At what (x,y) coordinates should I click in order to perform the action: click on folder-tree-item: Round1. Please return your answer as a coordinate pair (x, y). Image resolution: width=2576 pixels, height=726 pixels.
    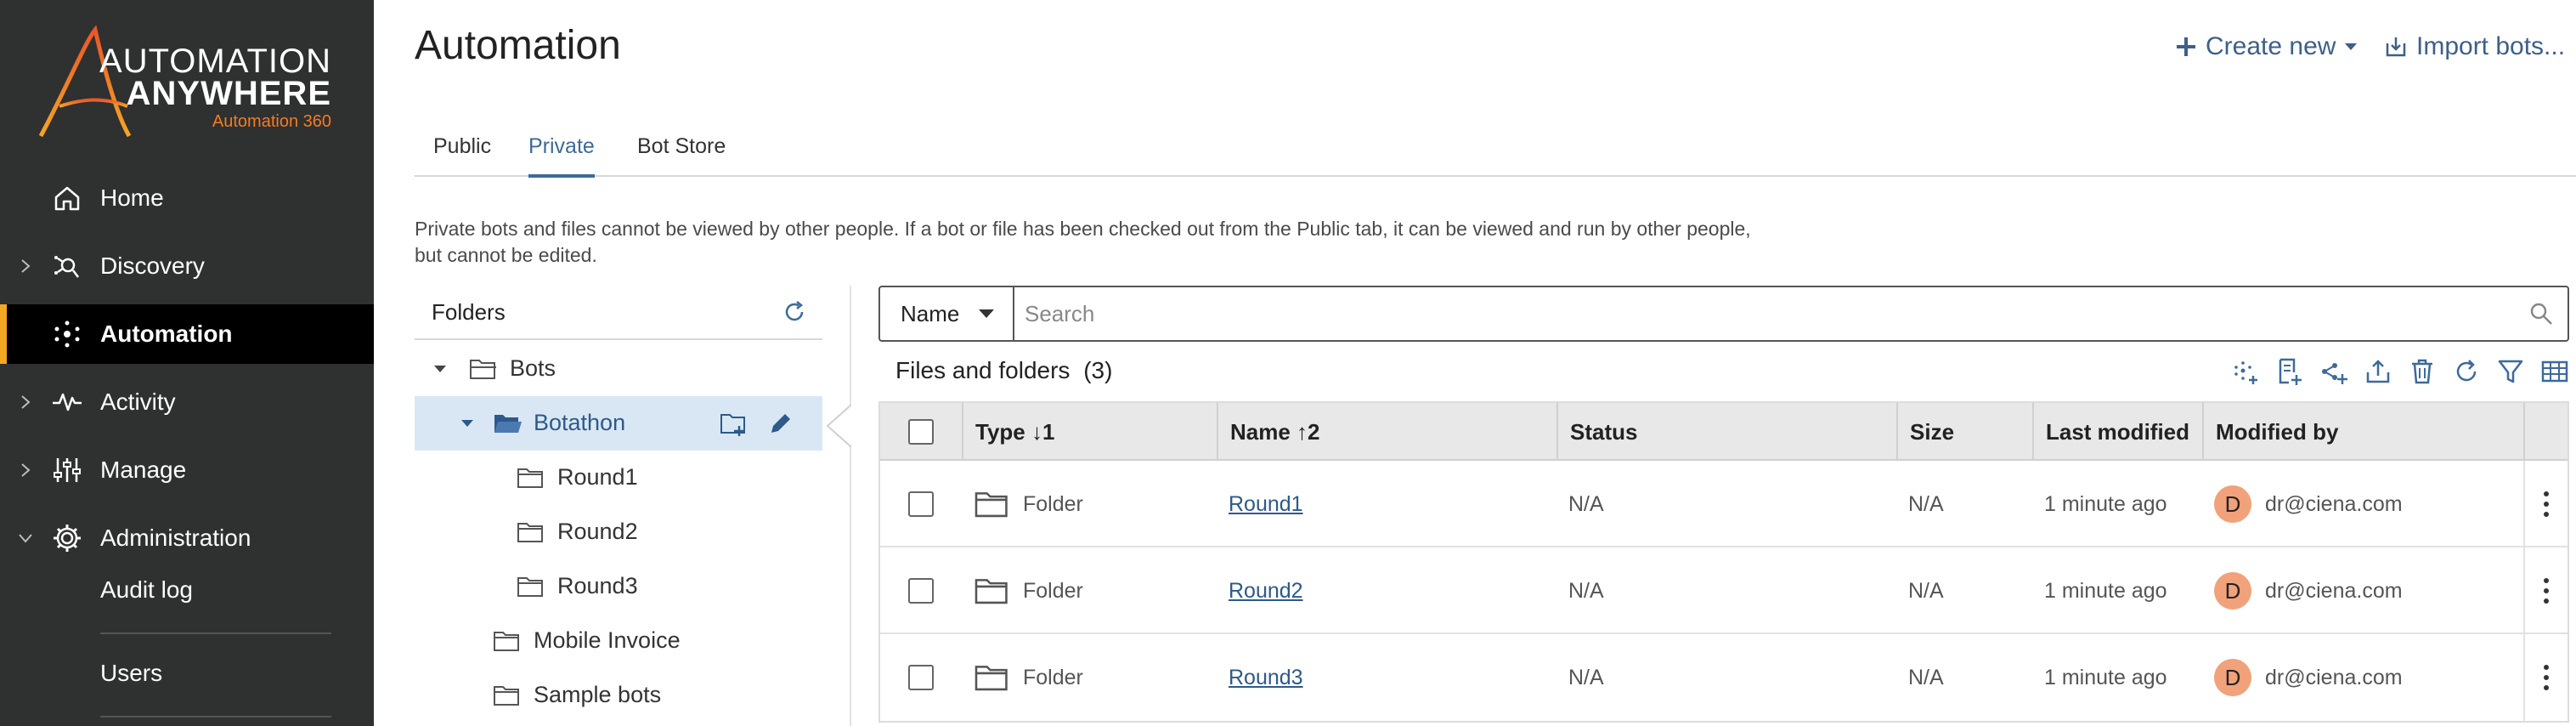
    Looking at the image, I should click on (618, 478).